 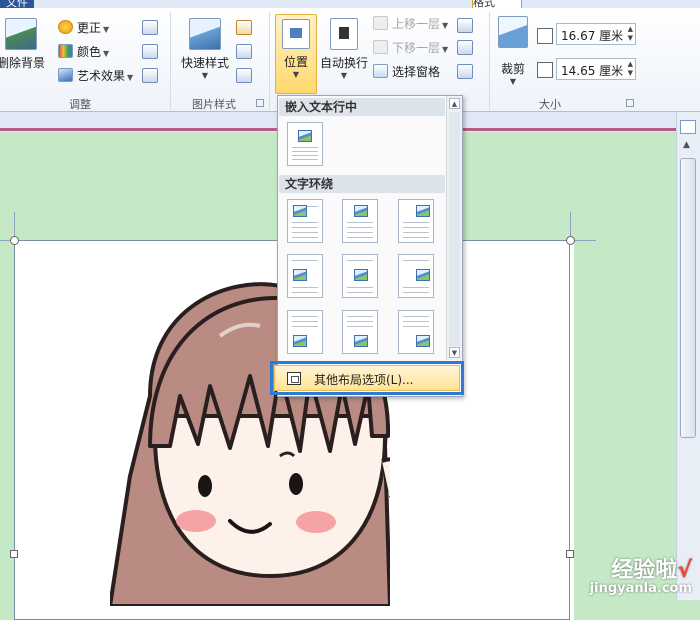 I want to click on change-picture-icon, so click(x=150, y=51).